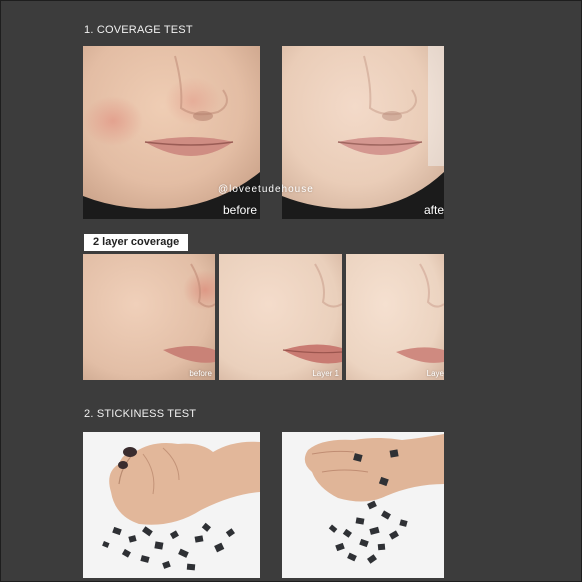  What do you see at coordinates (171, 505) in the screenshot?
I see `stickiness-fist-photo` at bounding box center [171, 505].